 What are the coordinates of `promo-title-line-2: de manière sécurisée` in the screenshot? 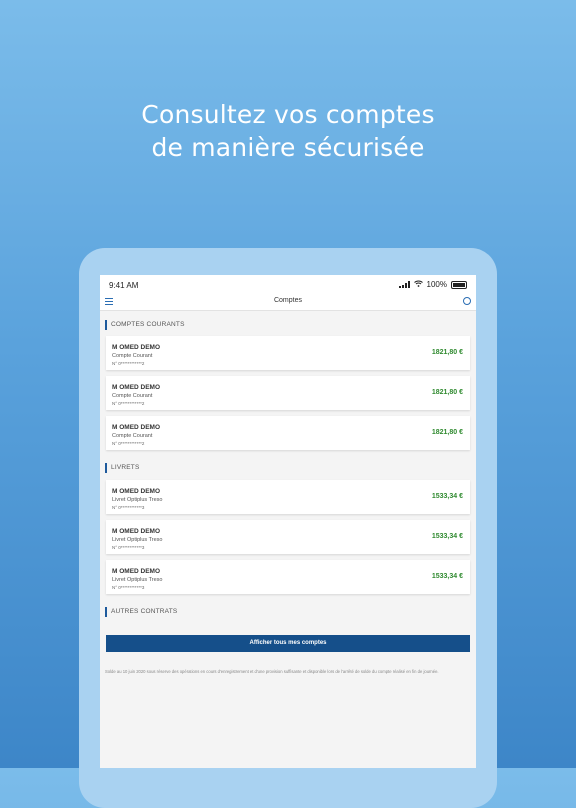 It's located at (288, 147).